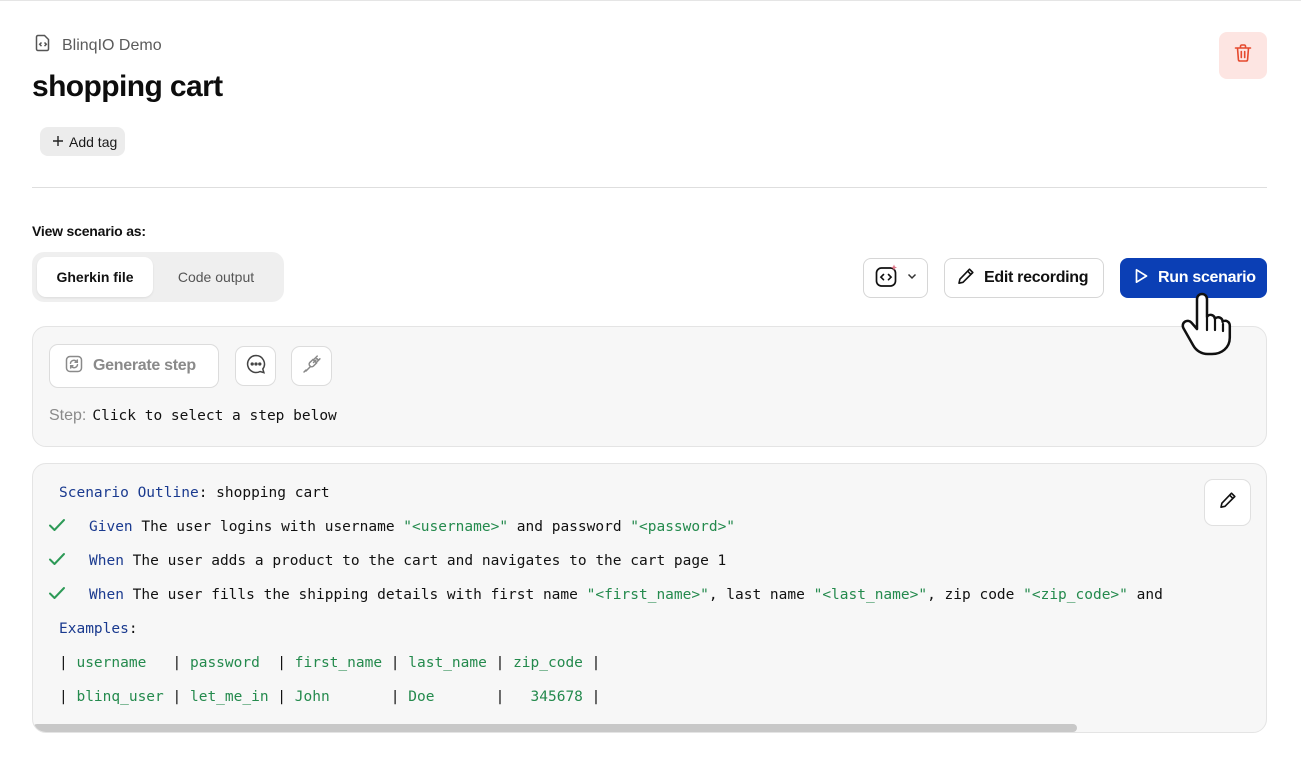  I want to click on step-parameter: "<zip_code>", so click(1075, 595).